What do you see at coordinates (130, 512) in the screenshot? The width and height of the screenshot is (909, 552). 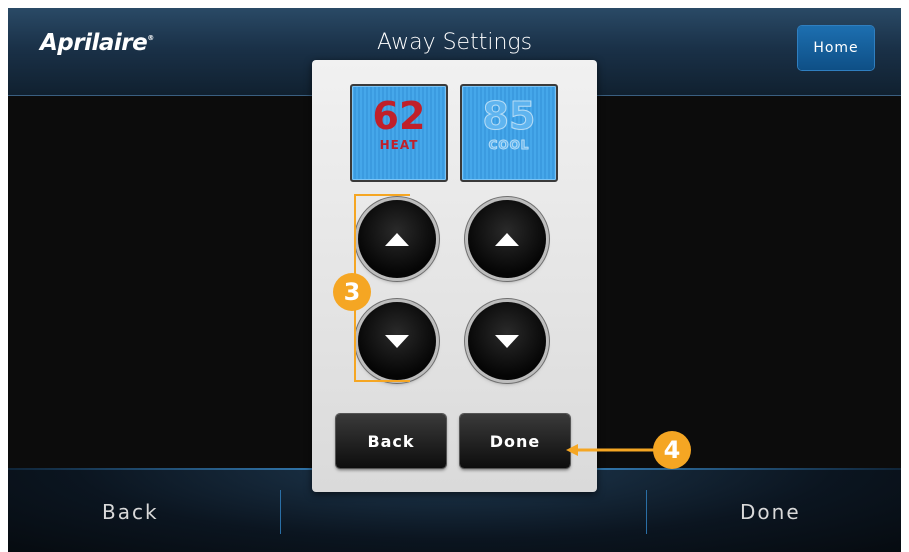 I see `softkey-back: Back` at bounding box center [130, 512].